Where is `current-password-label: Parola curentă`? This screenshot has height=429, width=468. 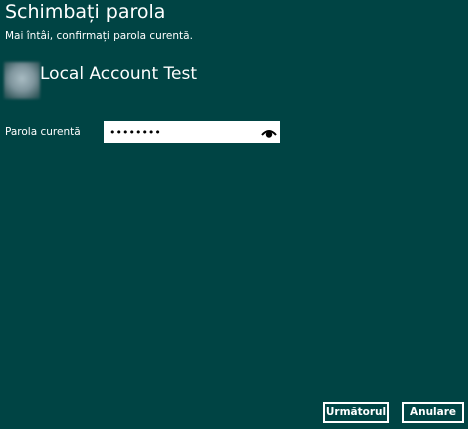
current-password-label: Parola curentă is located at coordinates (43, 132).